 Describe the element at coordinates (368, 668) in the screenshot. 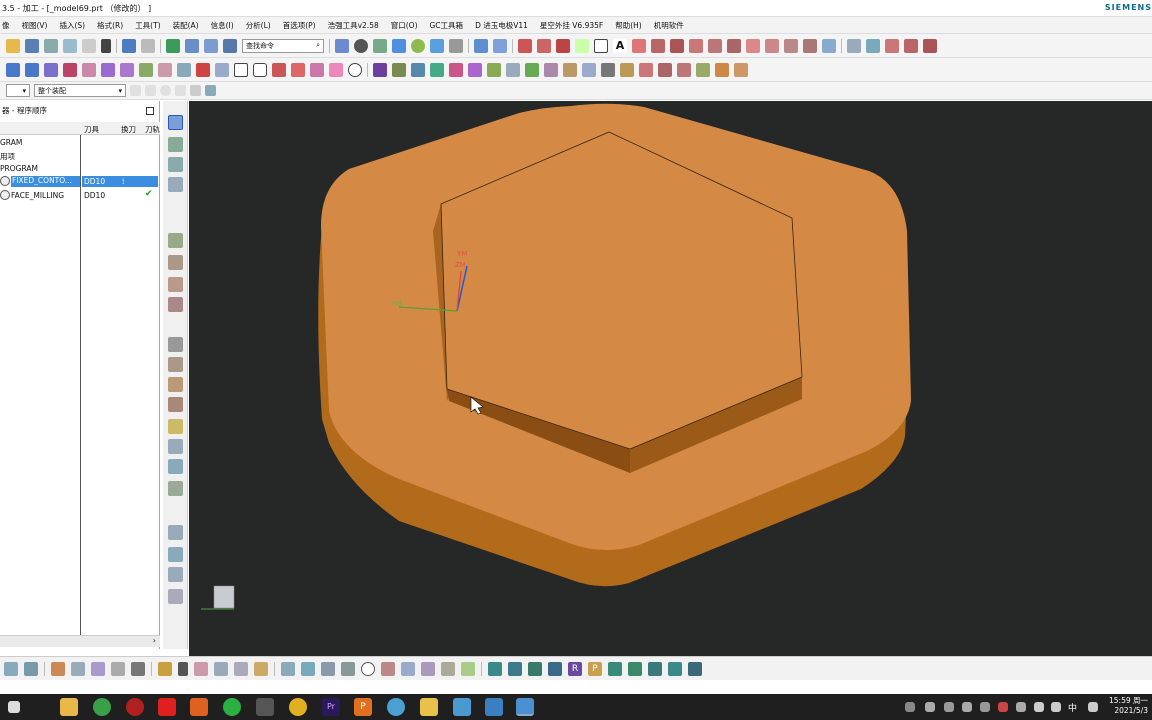

I see `op-point-icon` at that location.